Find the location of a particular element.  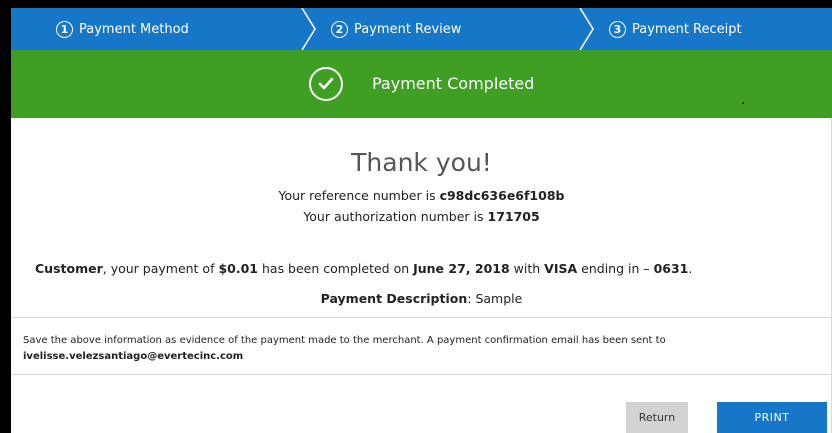

check-circle-icon is located at coordinates (326, 84).